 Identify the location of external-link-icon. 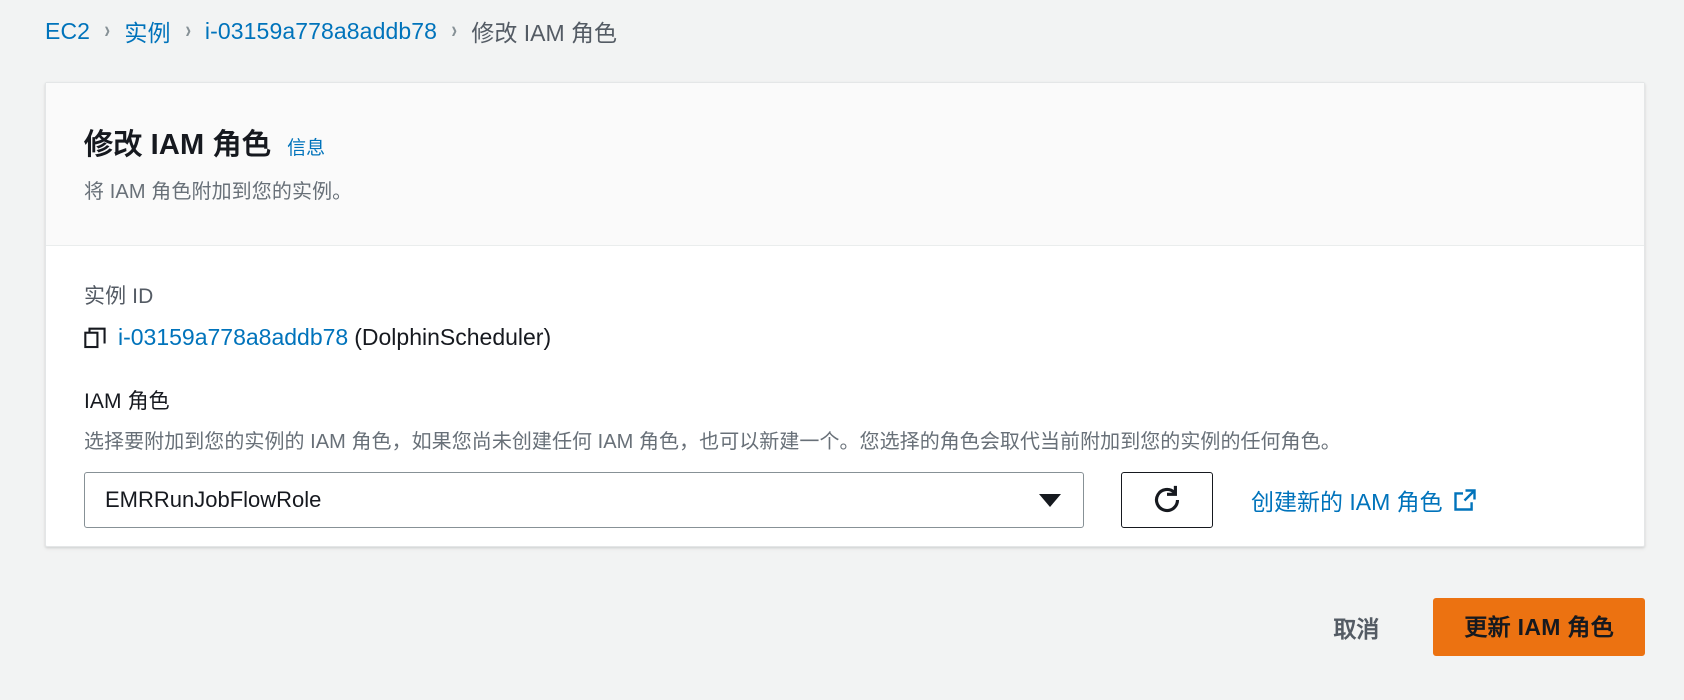
(1464, 500).